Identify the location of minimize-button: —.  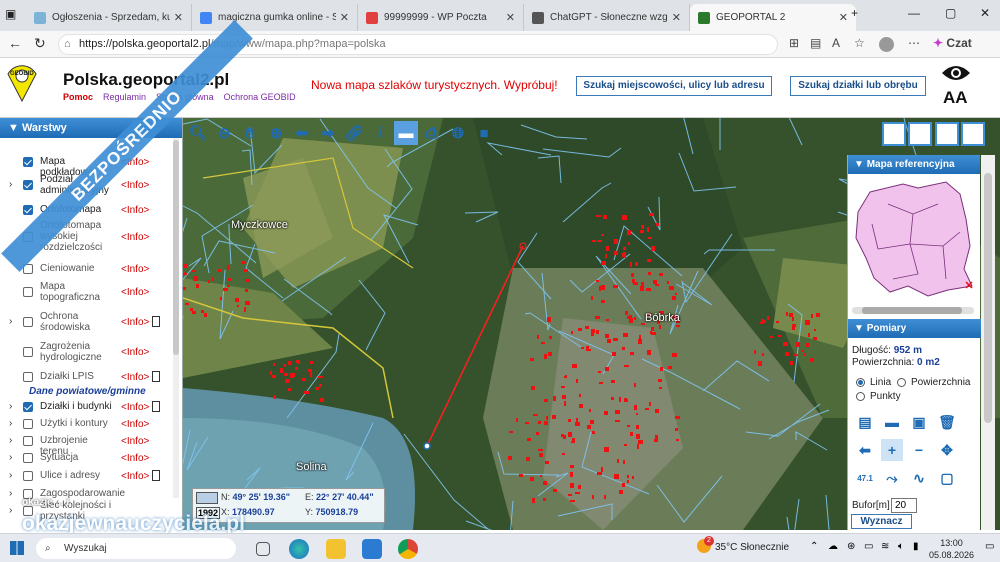
(914, 13).